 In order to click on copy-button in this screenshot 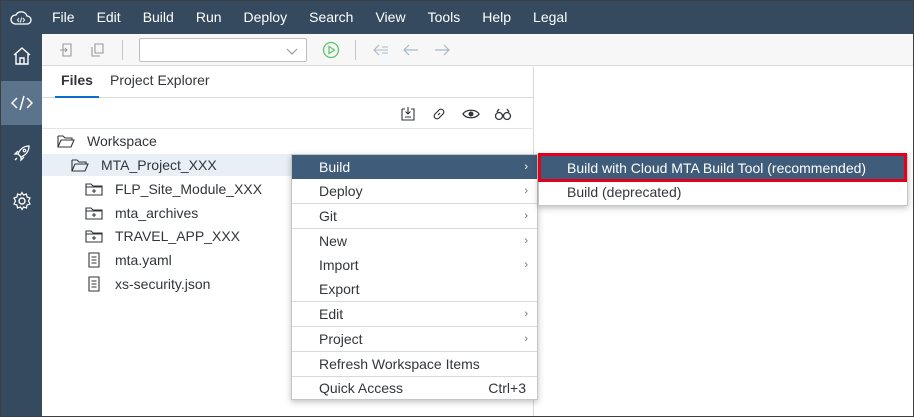, I will do `click(97, 50)`.